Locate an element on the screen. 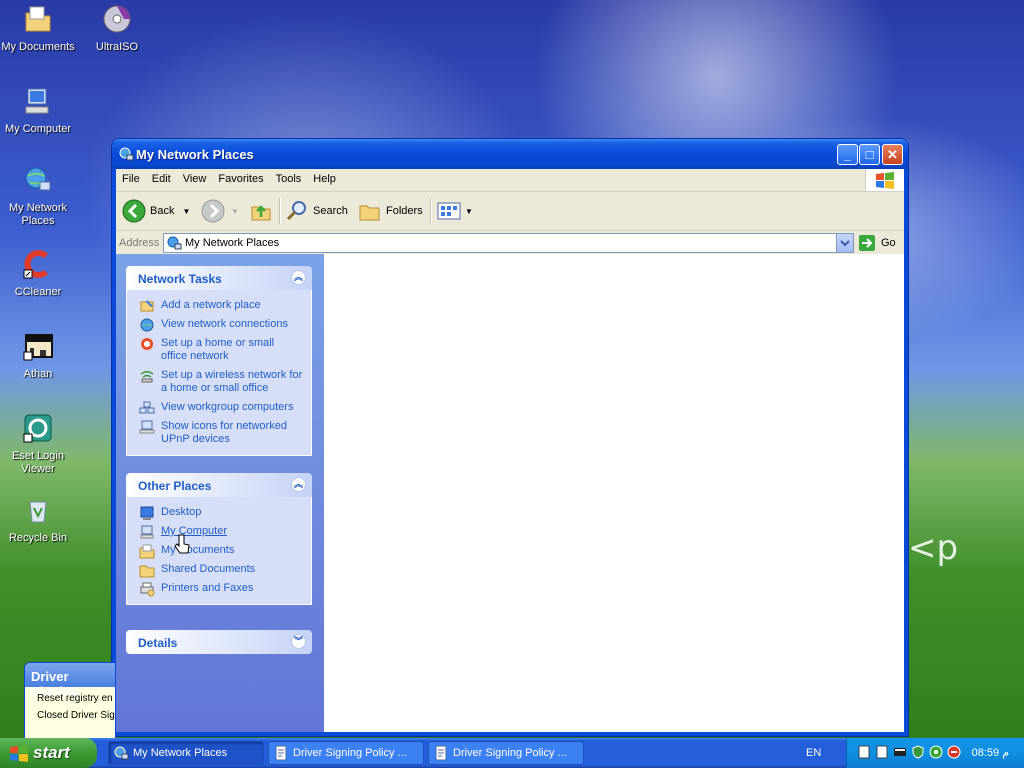 This screenshot has height=768, width=1024. menu-help: Help is located at coordinates (324, 177).